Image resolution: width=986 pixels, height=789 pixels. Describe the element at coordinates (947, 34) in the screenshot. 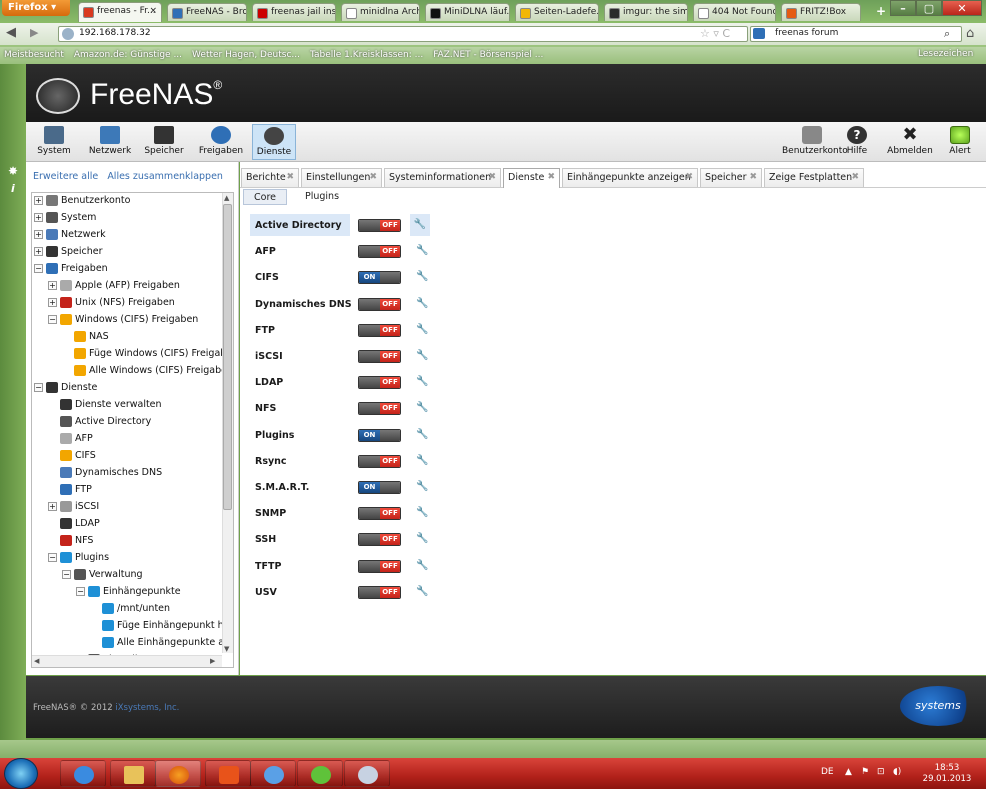

I see `search-go-icon: ⌕` at that location.